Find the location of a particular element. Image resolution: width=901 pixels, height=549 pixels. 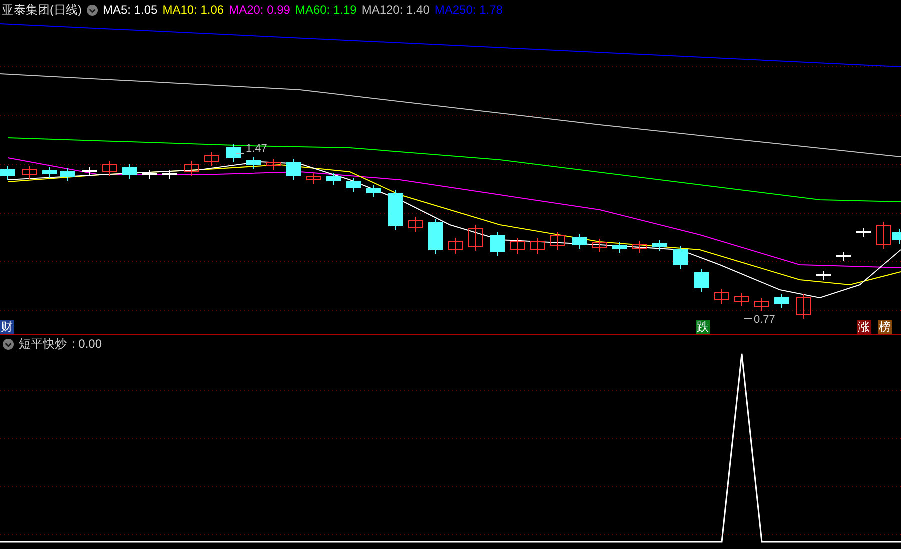

moving-average-label: MA60: 1.19 is located at coordinates (326, 10).